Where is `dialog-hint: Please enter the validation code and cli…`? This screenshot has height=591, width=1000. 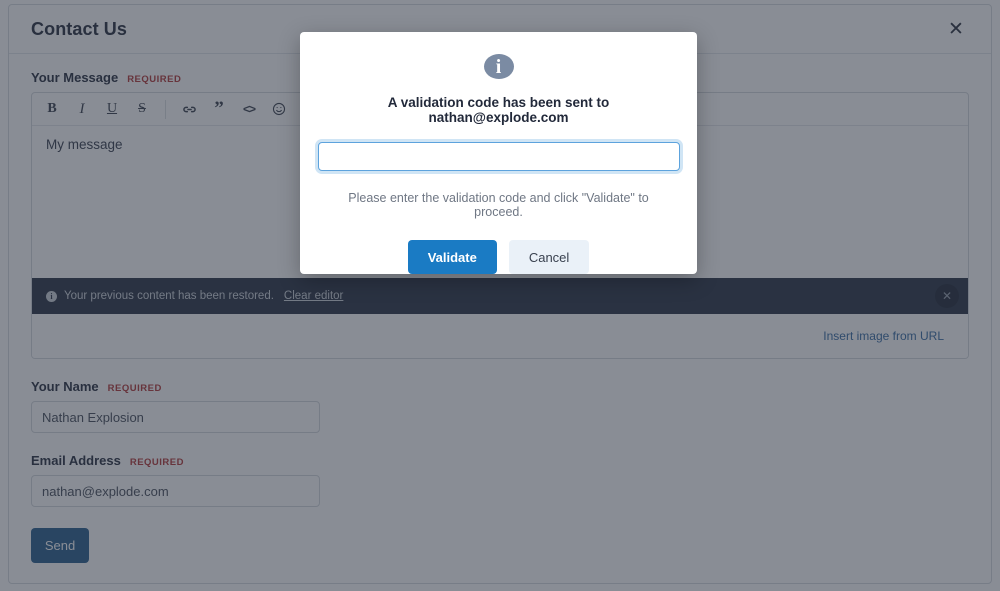 dialog-hint: Please enter the validation code and cli… is located at coordinates (498, 205).